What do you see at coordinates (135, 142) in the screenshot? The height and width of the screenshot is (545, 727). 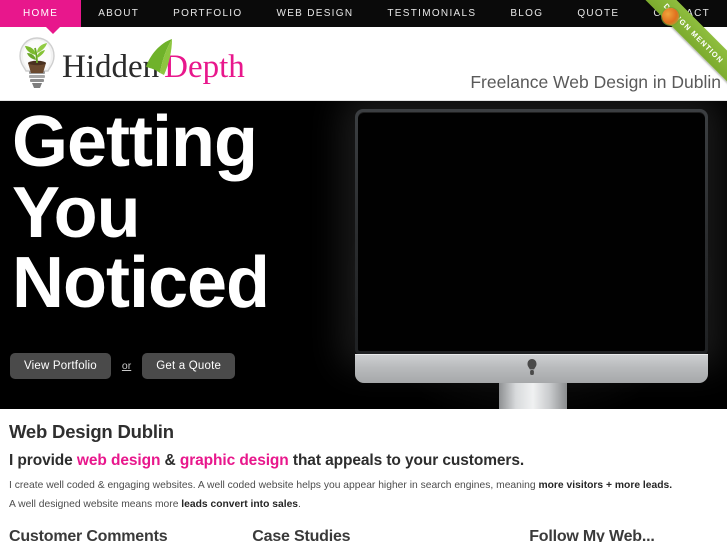 I see `hero-headline-line-1: Getting` at bounding box center [135, 142].